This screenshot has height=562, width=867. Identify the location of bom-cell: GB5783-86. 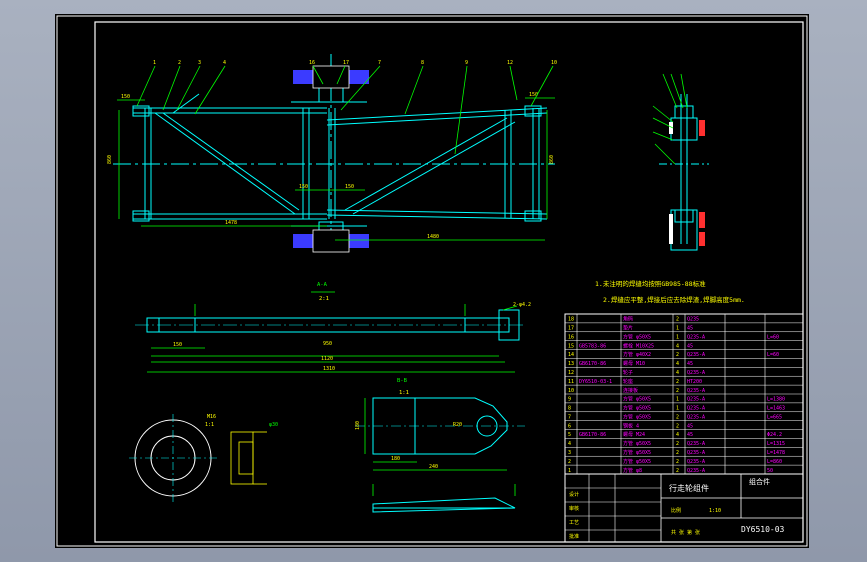
(592, 346).